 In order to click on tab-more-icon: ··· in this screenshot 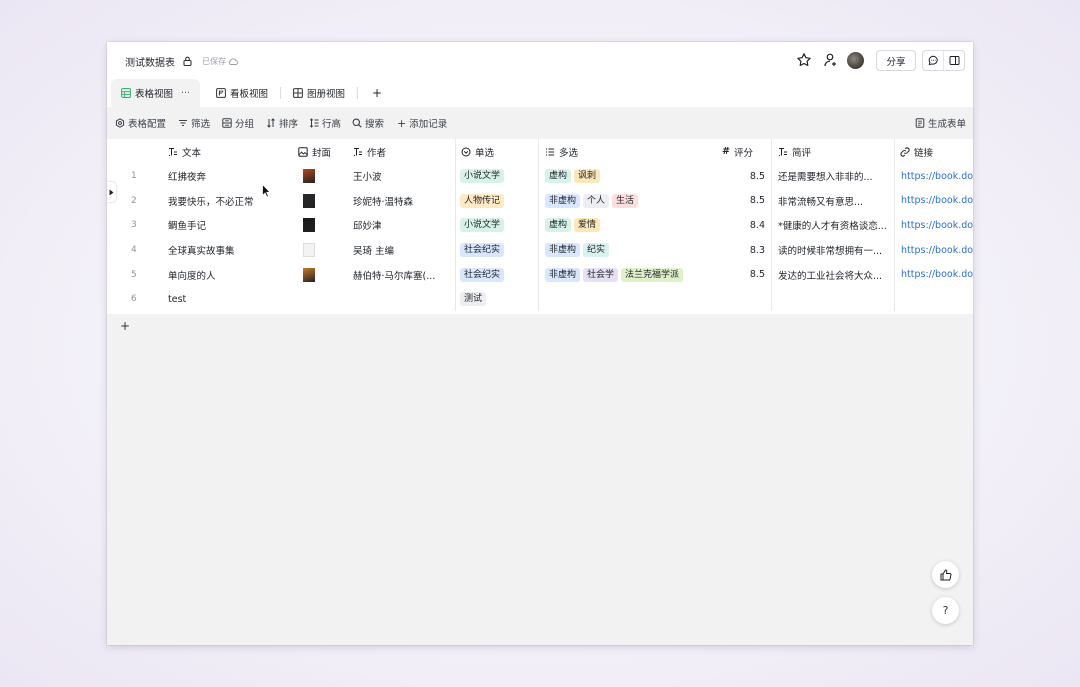, I will do `click(185, 93)`.